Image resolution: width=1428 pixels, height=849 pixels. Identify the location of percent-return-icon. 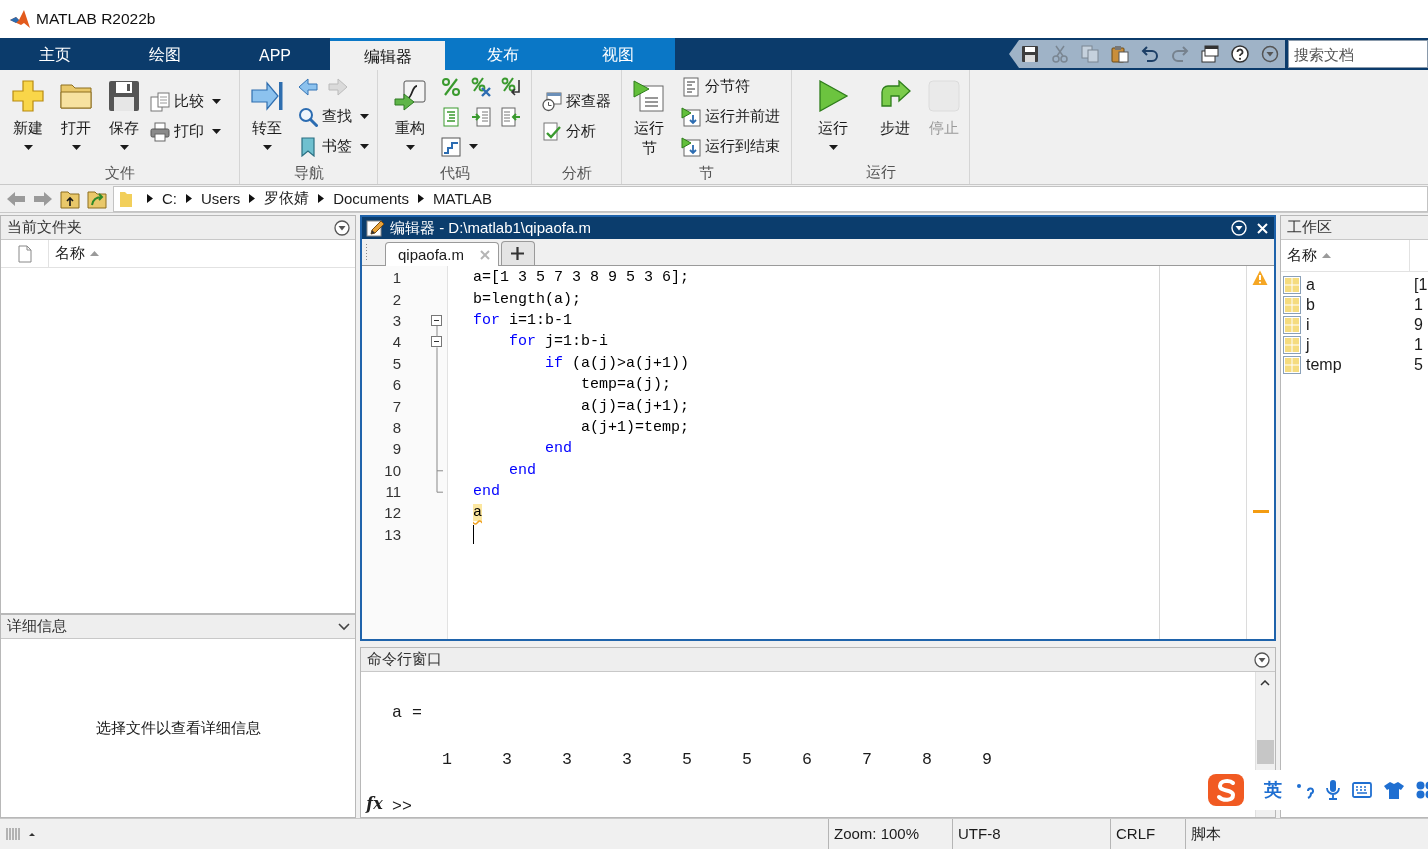
(511, 86).